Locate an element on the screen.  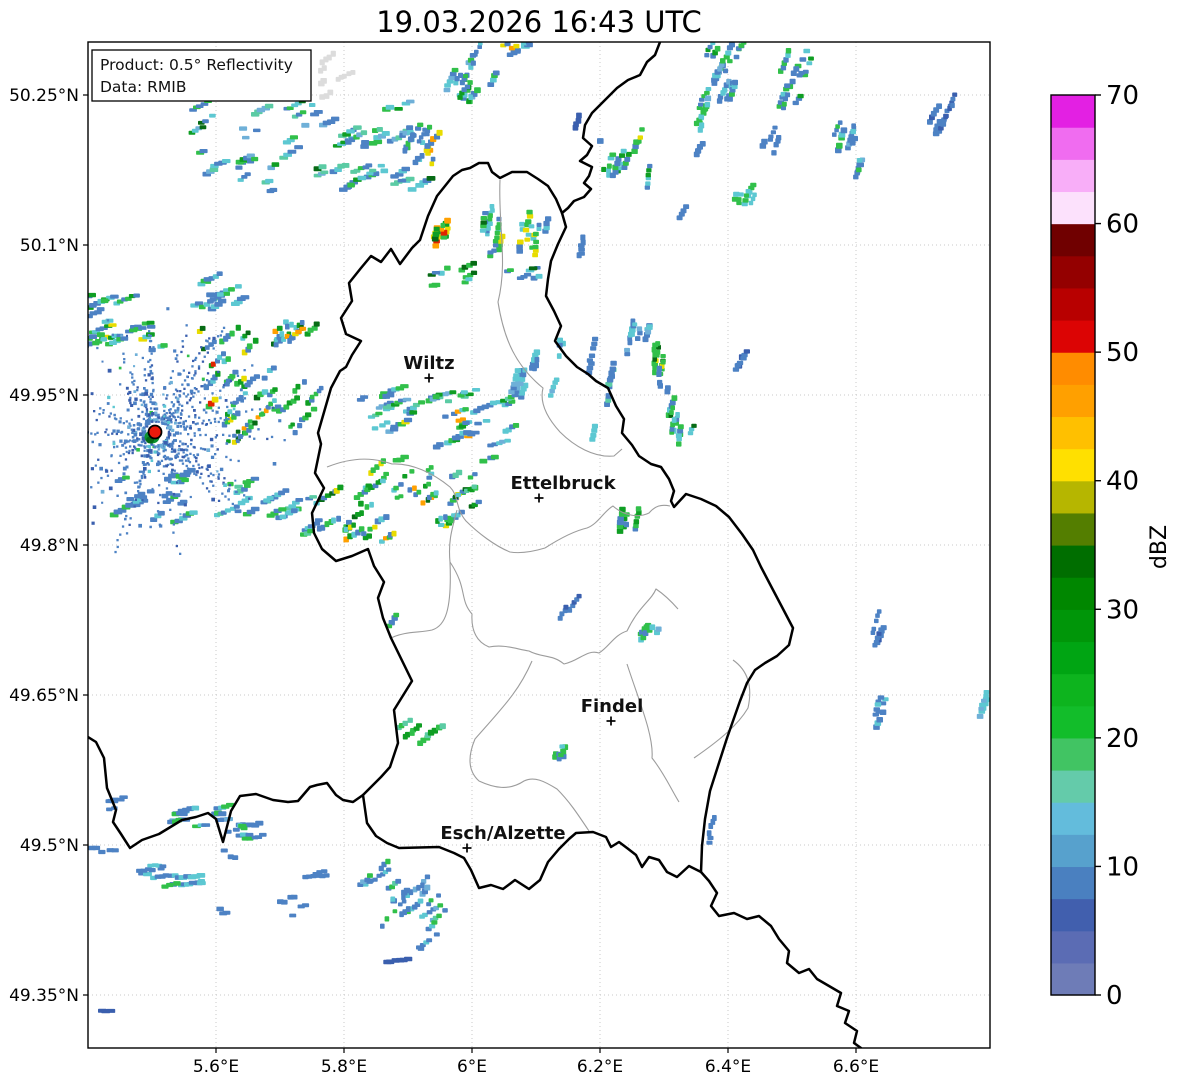
radar-site is located at coordinates (153, 434).